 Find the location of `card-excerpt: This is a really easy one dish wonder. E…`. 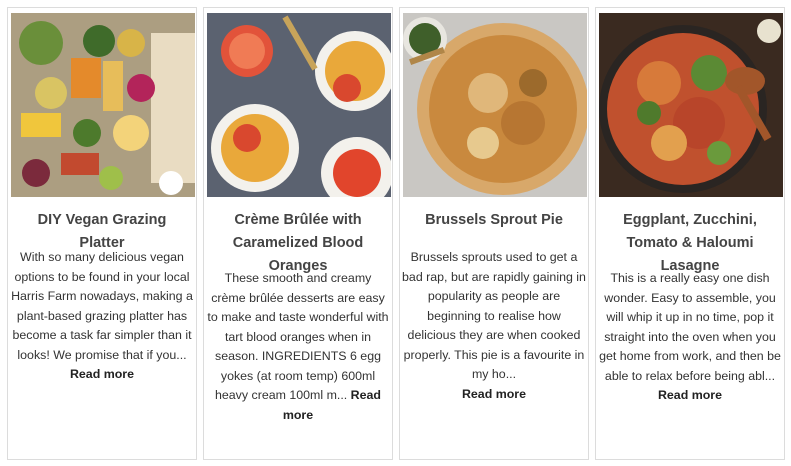

card-excerpt: This is a really easy one dish wonder. E… is located at coordinates (690, 337).